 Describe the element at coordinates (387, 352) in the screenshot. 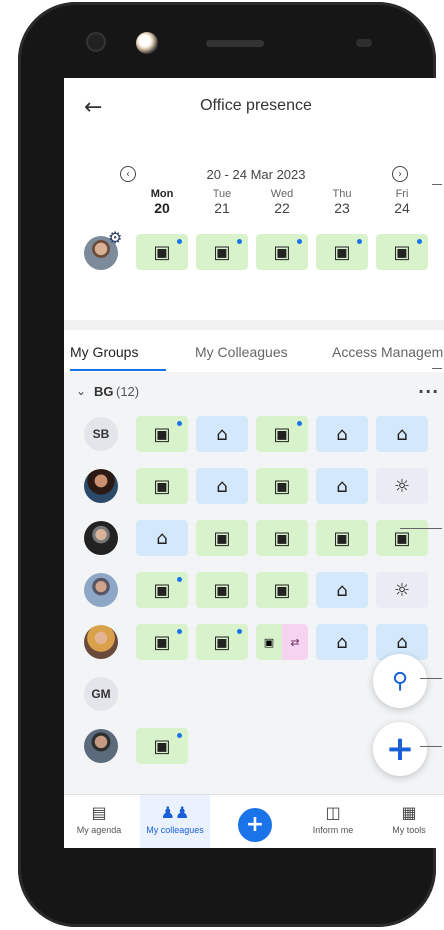

I see `tab-access-management: Access Managem` at that location.